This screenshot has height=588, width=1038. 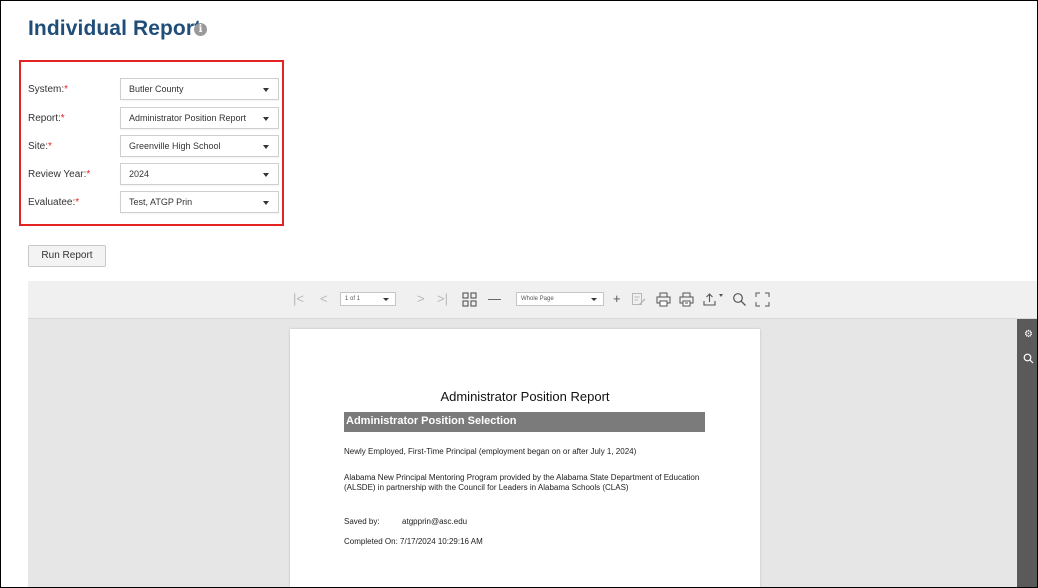 I want to click on completed-on-row: Completed On: 7/17/2024 10:29:16 AM, so click(x=530, y=542).